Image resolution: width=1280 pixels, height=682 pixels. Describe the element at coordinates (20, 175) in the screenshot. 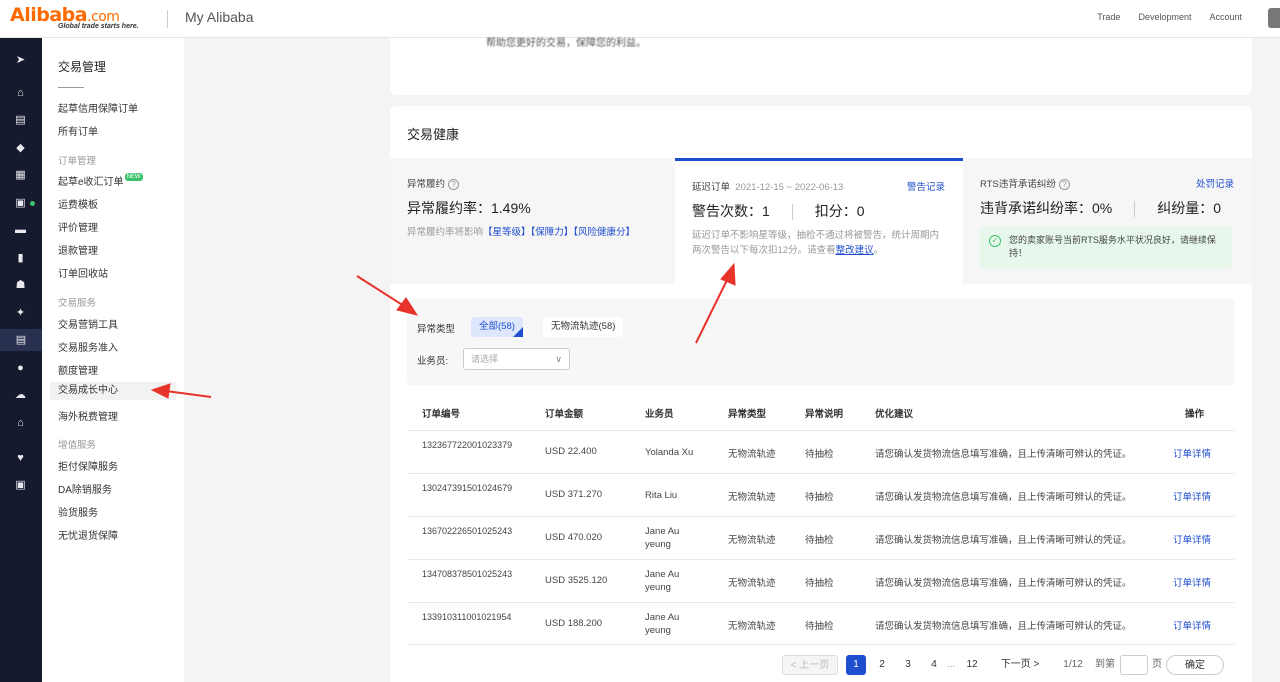

I see `grid-icon: ▦` at that location.